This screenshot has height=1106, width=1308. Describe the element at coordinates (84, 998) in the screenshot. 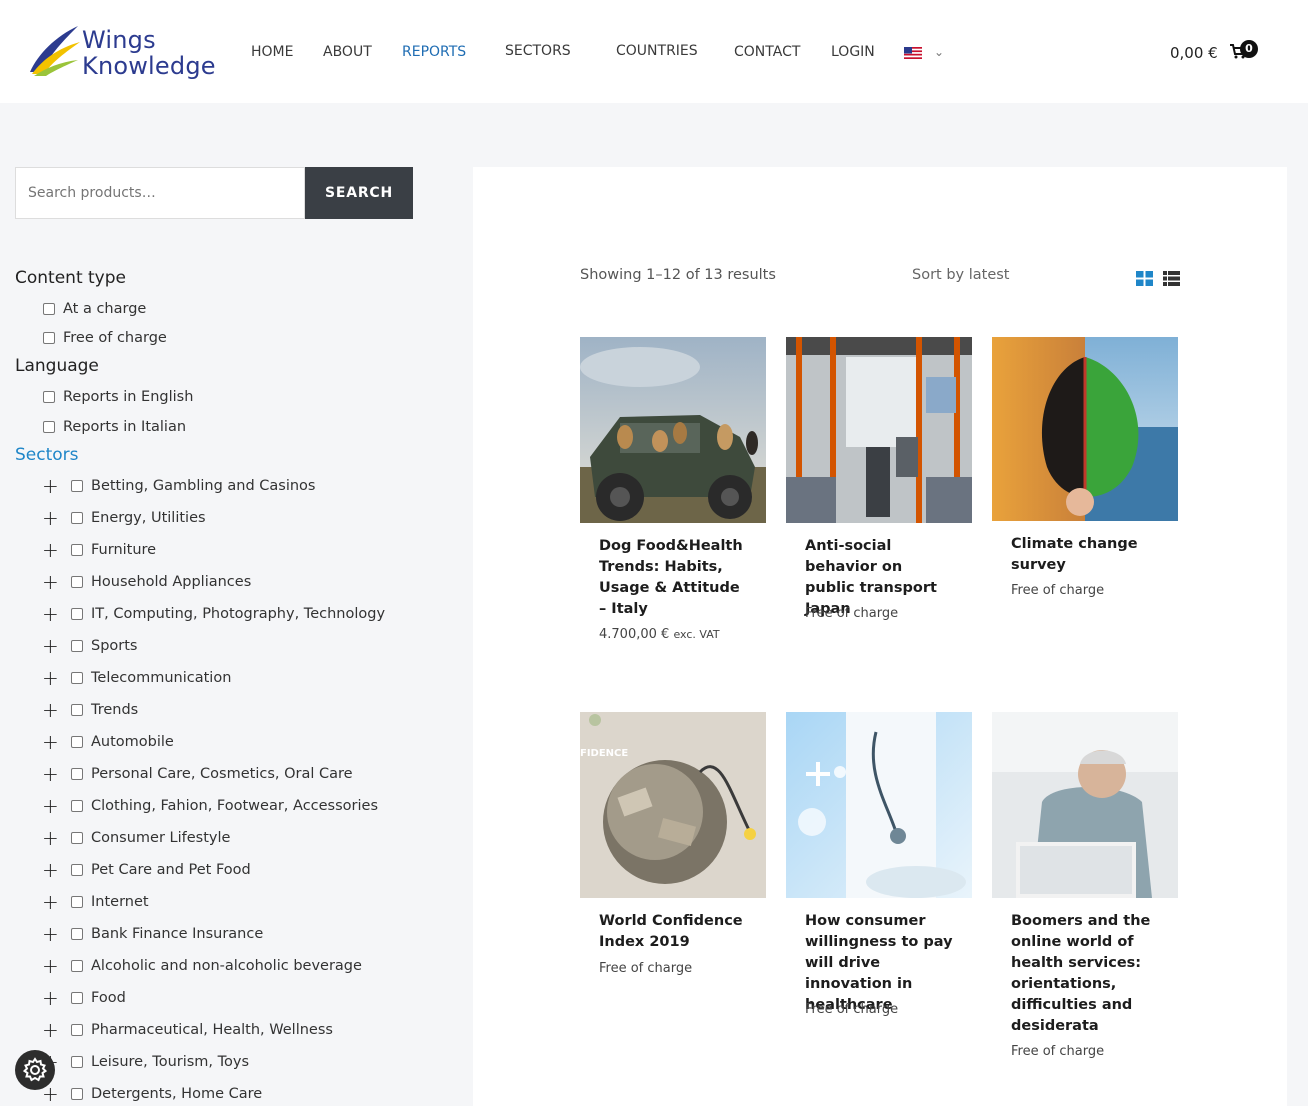

I see `sector-item: + Food` at that location.